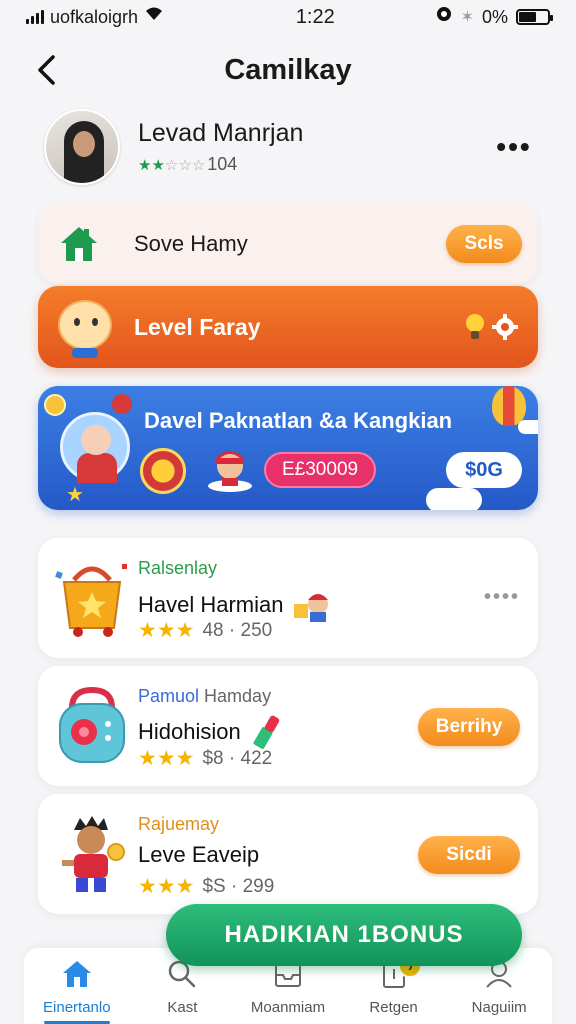 Image resolution: width=576 pixels, height=1024 pixels. Describe the element at coordinates (505, 327) in the screenshot. I see `gear-icon` at that location.